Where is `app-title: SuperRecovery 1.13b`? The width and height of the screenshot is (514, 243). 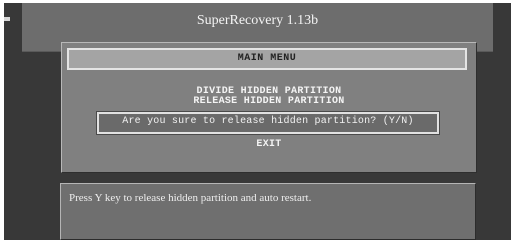 app-title: SuperRecovery 1.13b is located at coordinates (257, 20).